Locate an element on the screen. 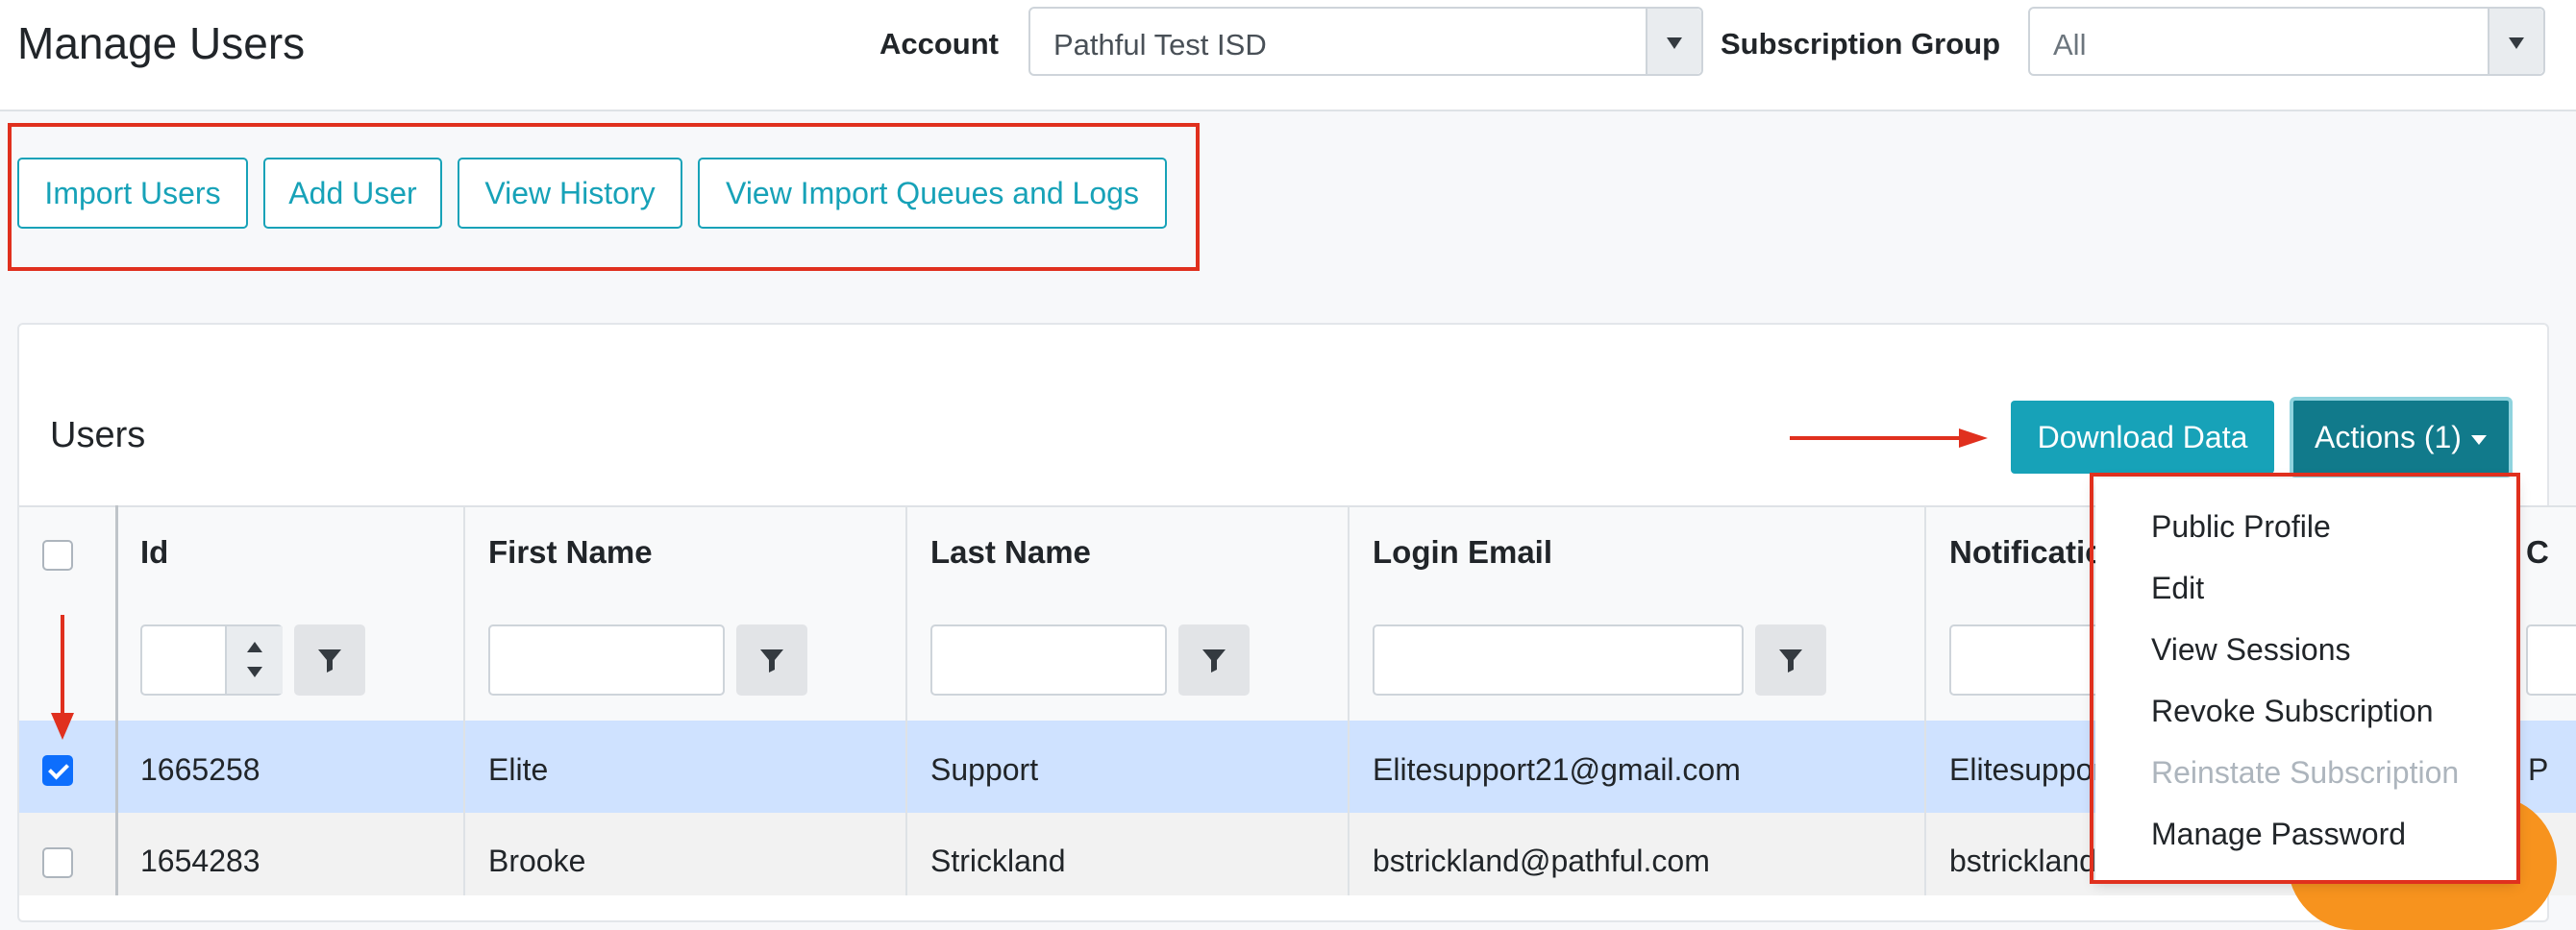  actions-dropdown-button: Actions (1) is located at coordinates (2402, 437).